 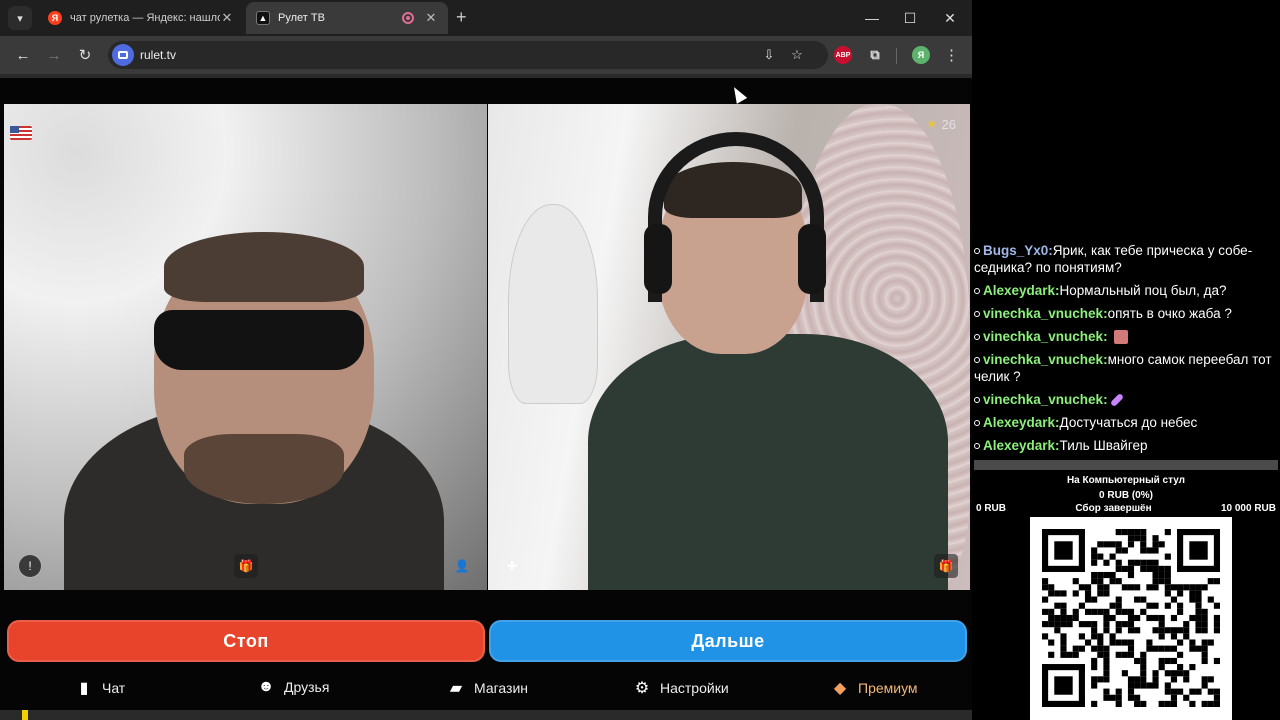 I want to click on chat-message: vinechka_vnuchek:опять в очко жаба ?, so click(x=1126, y=313).